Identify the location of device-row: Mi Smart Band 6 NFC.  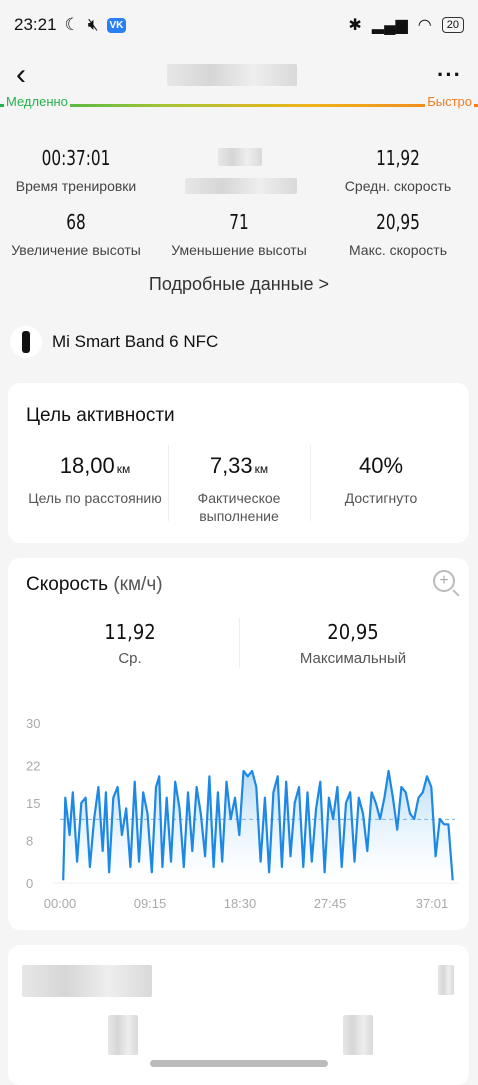
(114, 342).